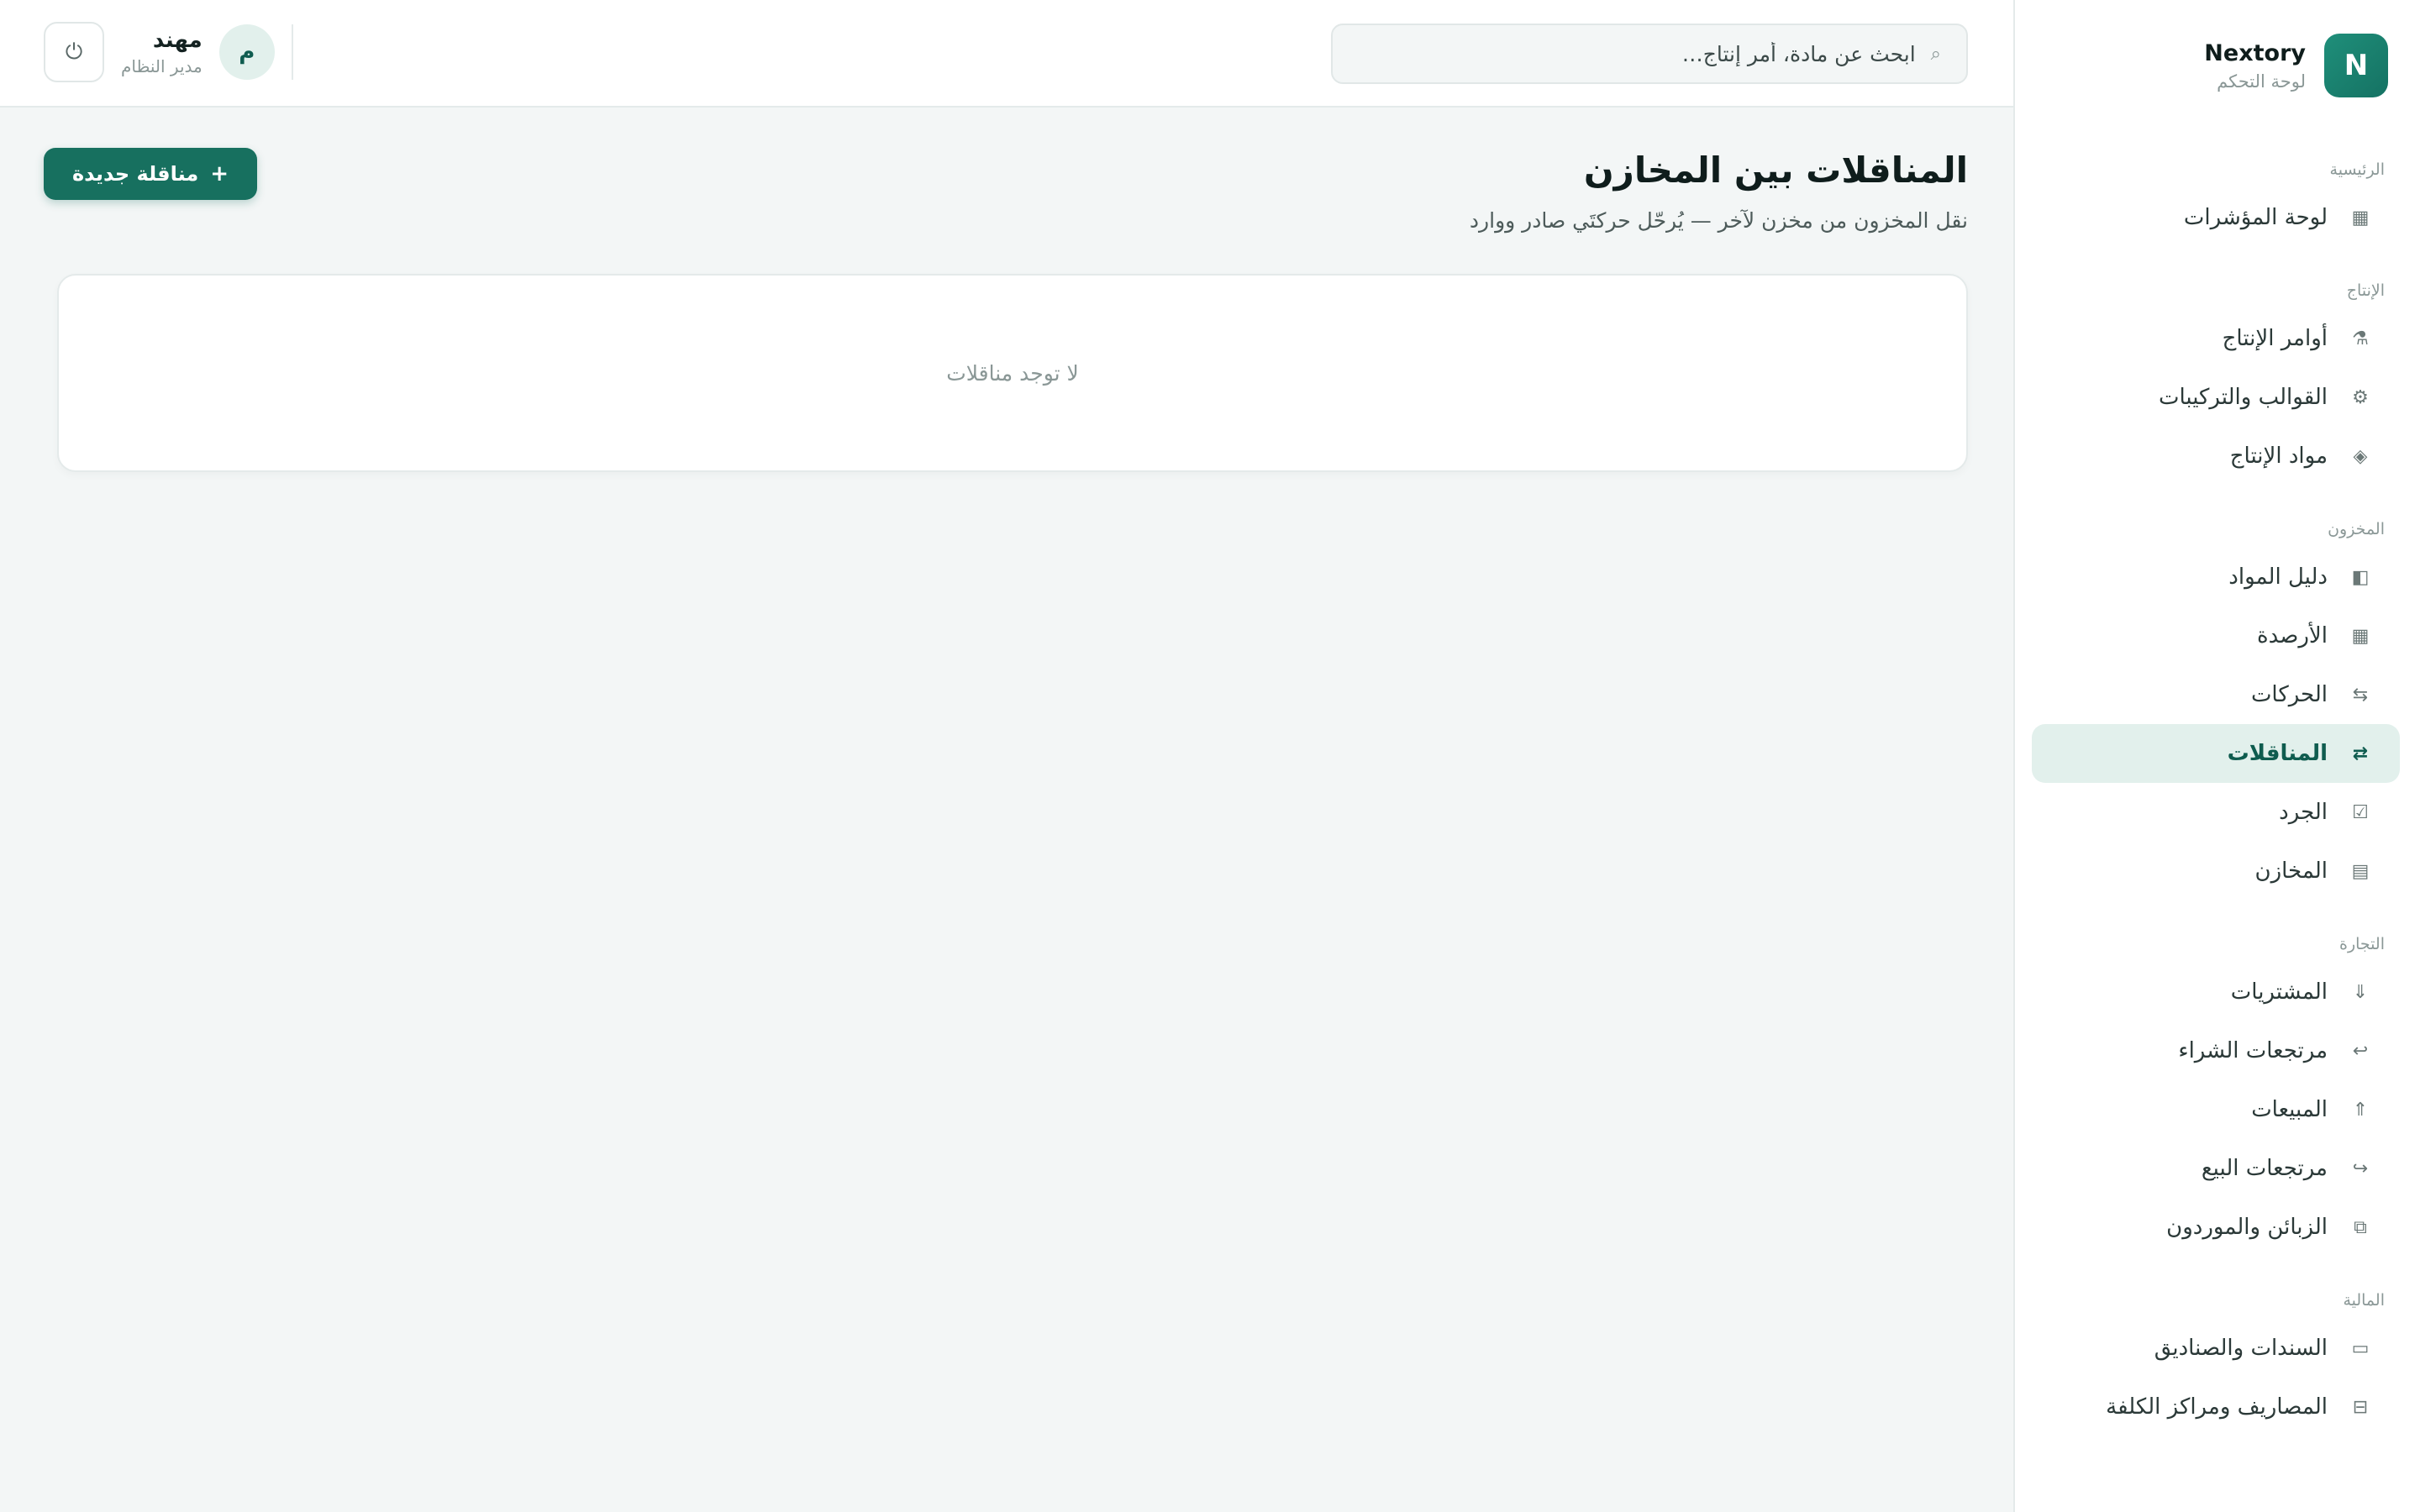 The width and height of the screenshot is (2420, 1512). What do you see at coordinates (2365, 290) in the screenshot?
I see `sidebar-section-title: الإنتاج` at bounding box center [2365, 290].